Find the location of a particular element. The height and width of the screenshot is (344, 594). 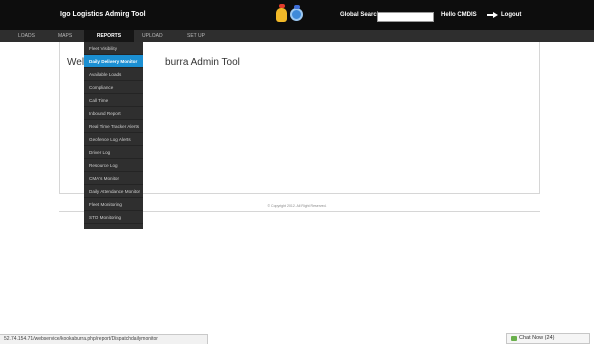

nav-loads: LOADS is located at coordinates (26, 36).